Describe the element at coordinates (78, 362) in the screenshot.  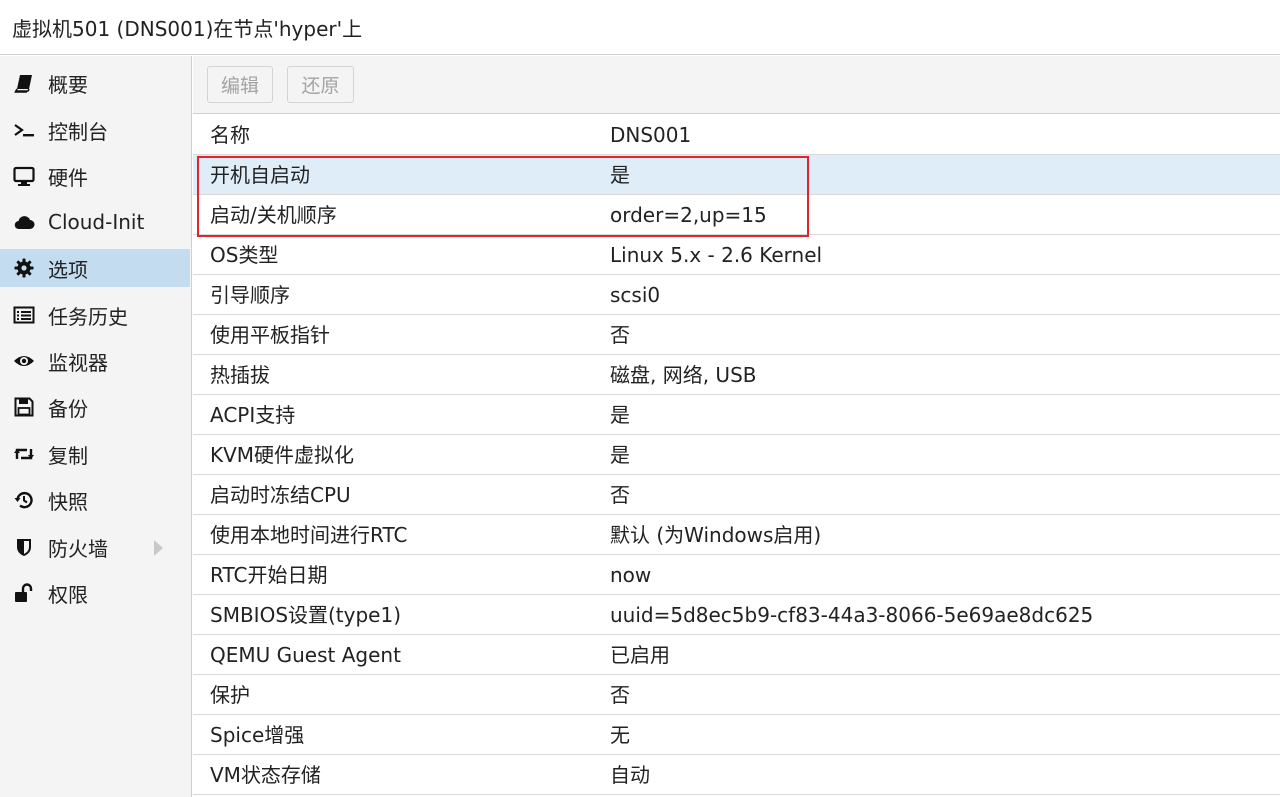
I see `sidebar-item-label: 监视器` at that location.